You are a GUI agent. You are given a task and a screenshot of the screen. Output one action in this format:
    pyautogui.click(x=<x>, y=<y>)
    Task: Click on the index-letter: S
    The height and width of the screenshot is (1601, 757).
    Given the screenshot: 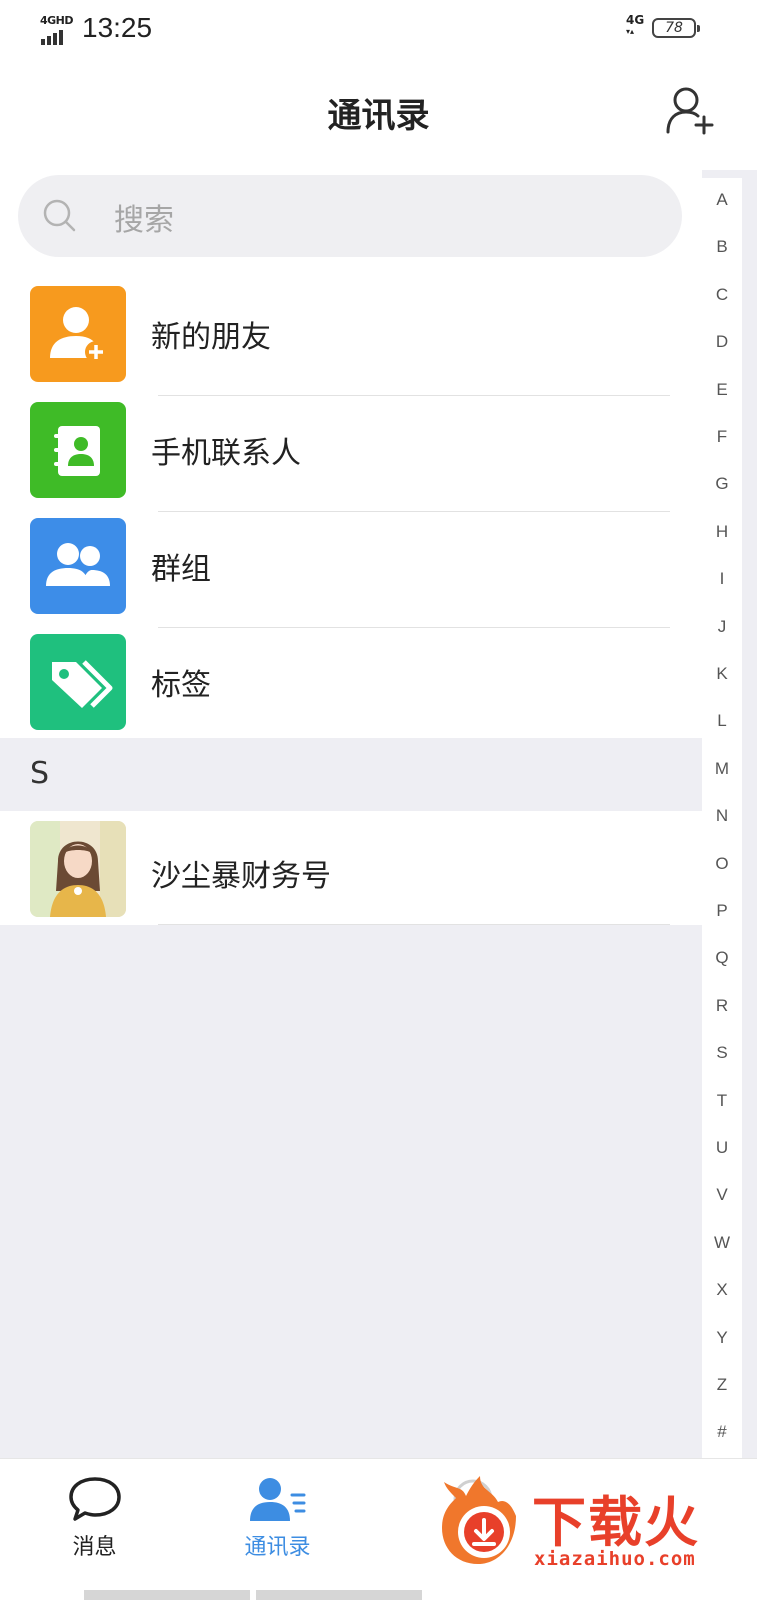 What is the action you would take?
    pyautogui.click(x=722, y=1053)
    